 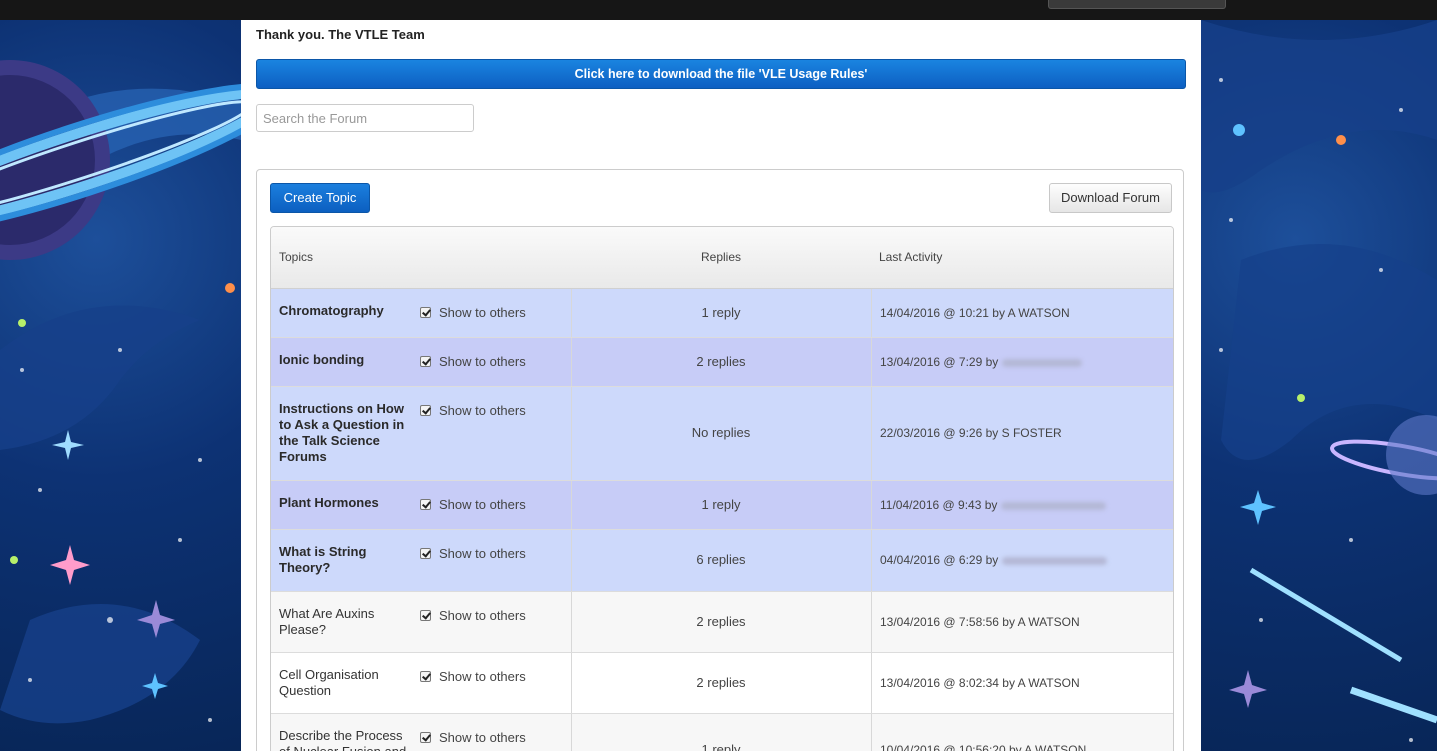 I want to click on topic-link: Cell Organisation Question, so click(x=345, y=683).